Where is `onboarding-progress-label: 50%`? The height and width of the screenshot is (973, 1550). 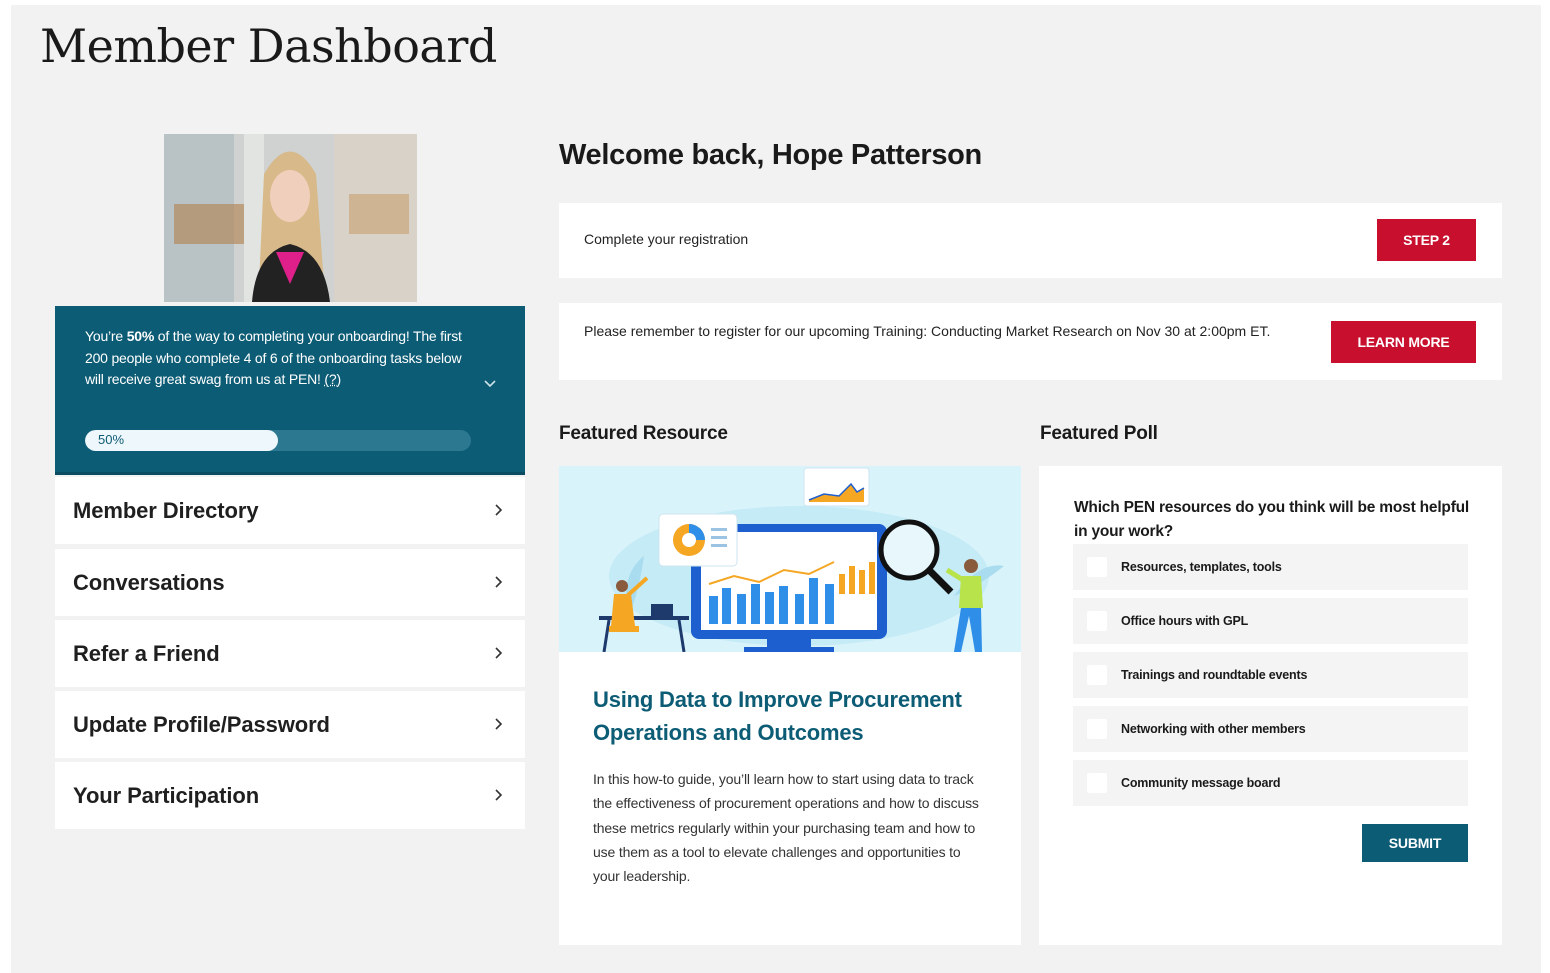
onboarding-progress-label: 50% is located at coordinates (111, 439).